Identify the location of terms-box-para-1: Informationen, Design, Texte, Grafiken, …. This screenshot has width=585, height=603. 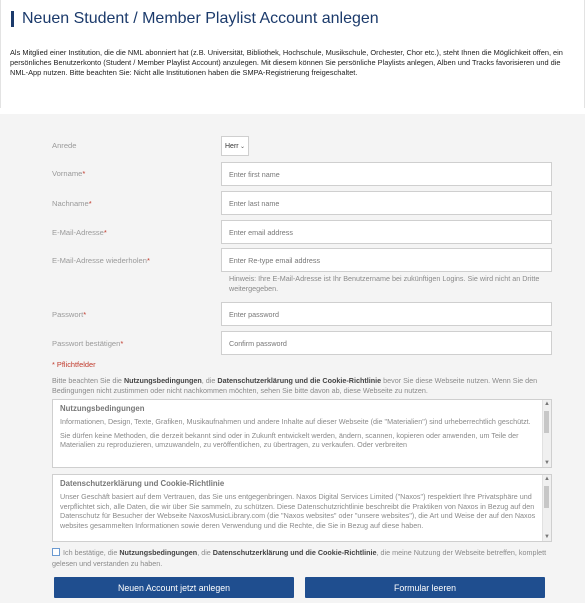
(295, 421).